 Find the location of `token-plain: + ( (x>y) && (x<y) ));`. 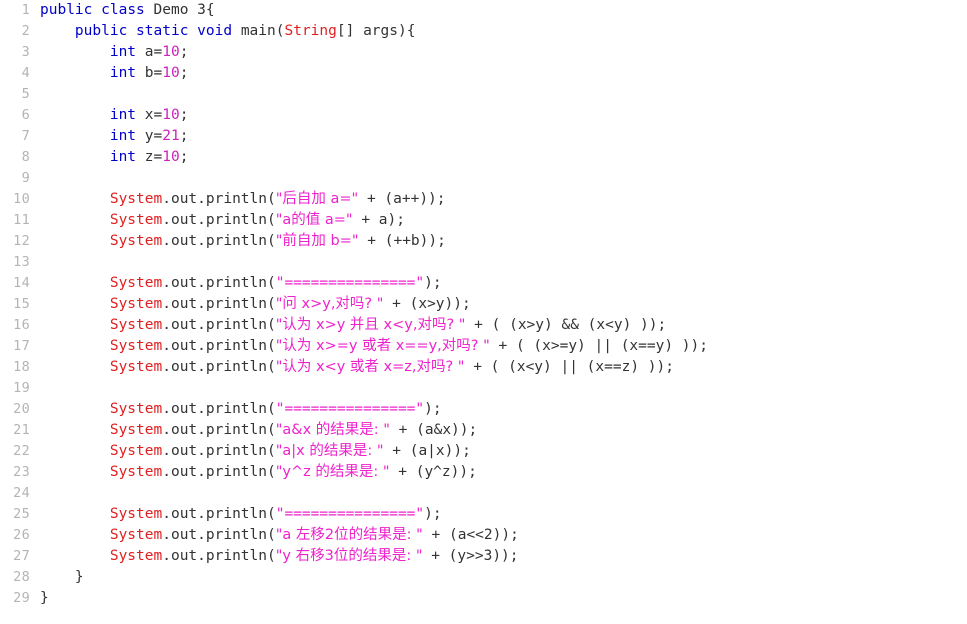

token-plain: + ( (x>y) && (x<y) )); is located at coordinates (566, 325).